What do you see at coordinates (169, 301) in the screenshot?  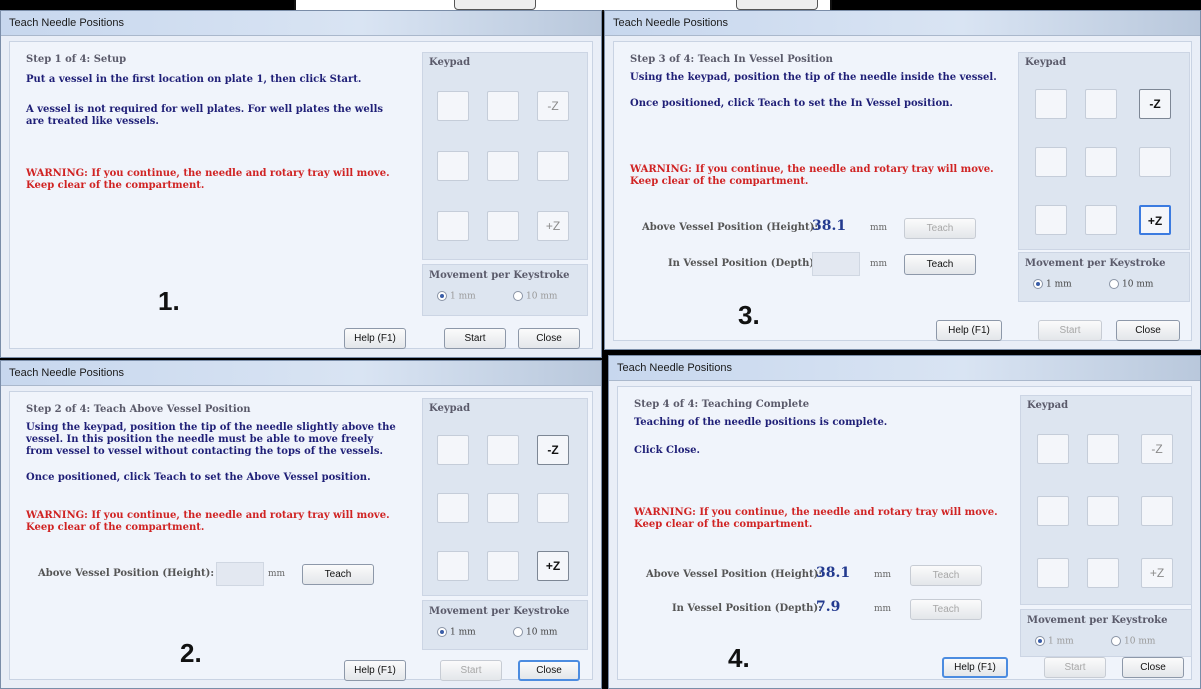 I see `panel-number: 1.` at bounding box center [169, 301].